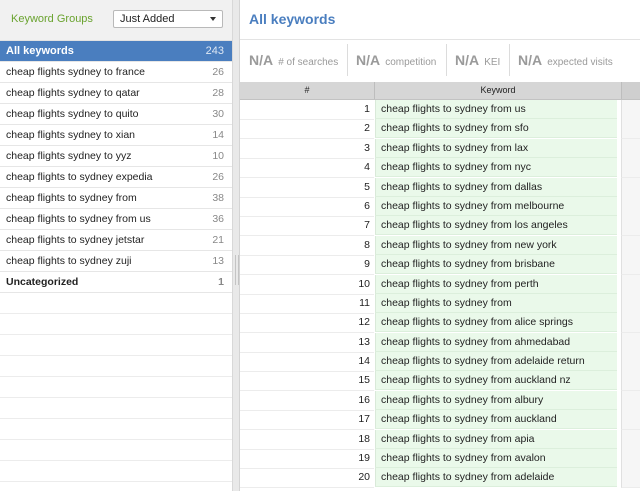 Image resolution: width=640 pixels, height=491 pixels. I want to click on table-row: 17 cheap flights to sydney from auckland, so click(440, 420).